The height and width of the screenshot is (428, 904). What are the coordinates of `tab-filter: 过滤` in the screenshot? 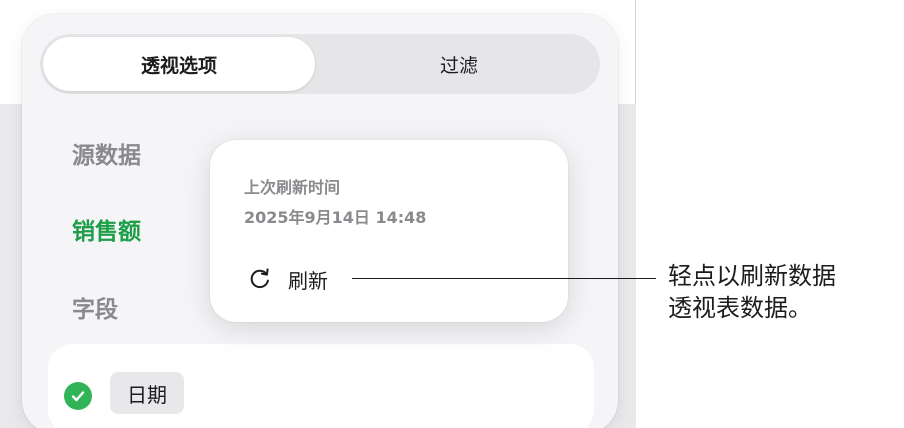 It's located at (459, 64).